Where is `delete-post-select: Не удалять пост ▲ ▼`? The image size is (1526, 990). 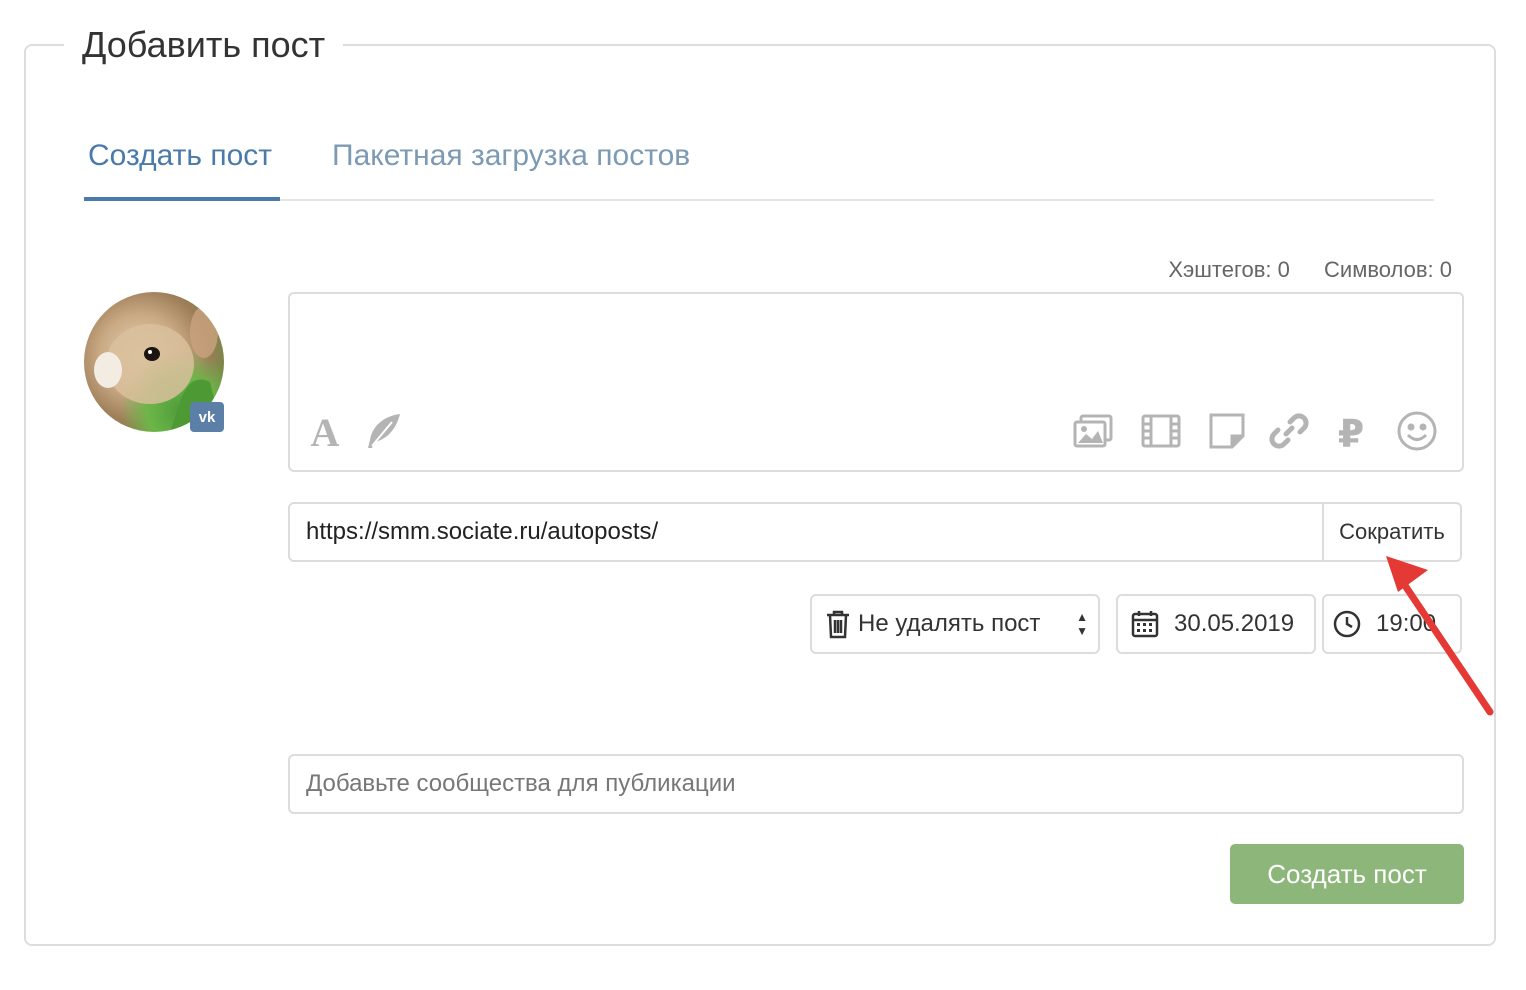
delete-post-select: Не удалять пост ▲ ▼ is located at coordinates (955, 624).